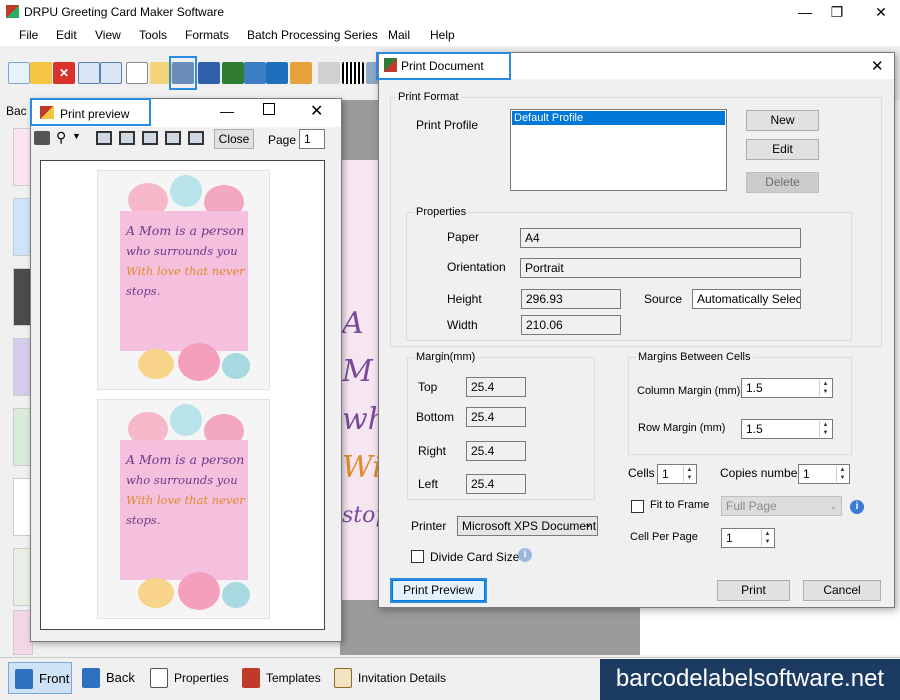  What do you see at coordinates (496, 417) in the screenshot?
I see `bottom-margin-field: 25.4` at bounding box center [496, 417].